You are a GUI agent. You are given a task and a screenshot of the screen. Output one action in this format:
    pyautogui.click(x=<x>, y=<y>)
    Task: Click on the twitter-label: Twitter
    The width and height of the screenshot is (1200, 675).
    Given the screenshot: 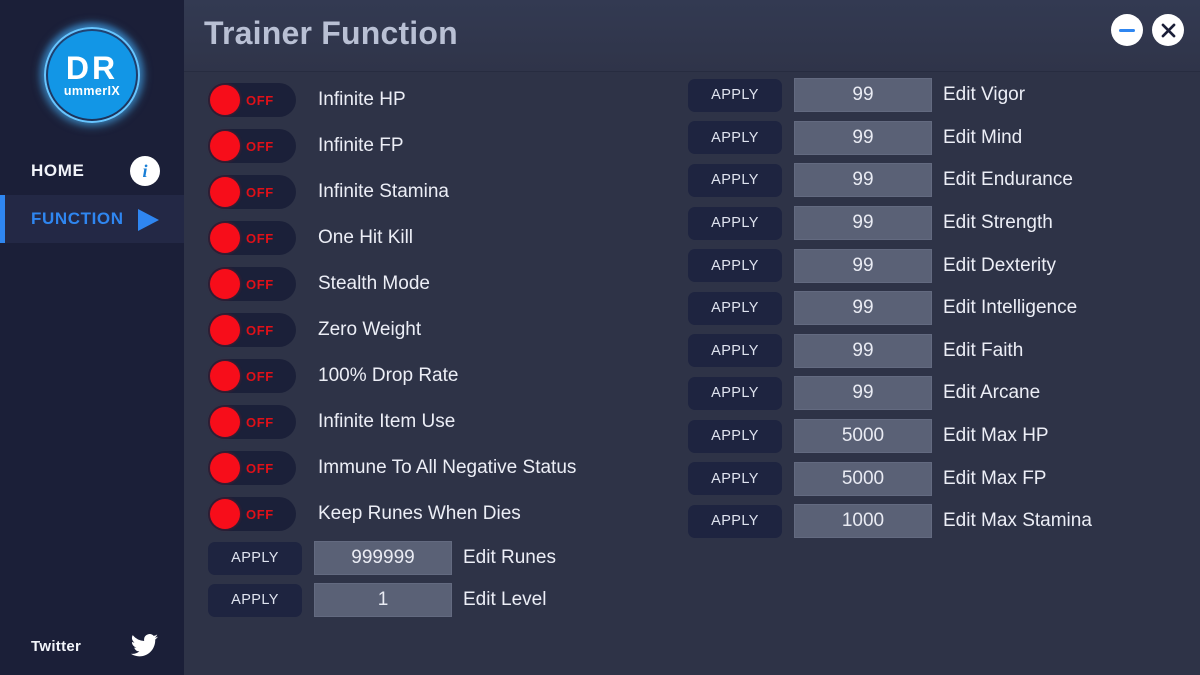 What is the action you would take?
    pyautogui.click(x=56, y=646)
    